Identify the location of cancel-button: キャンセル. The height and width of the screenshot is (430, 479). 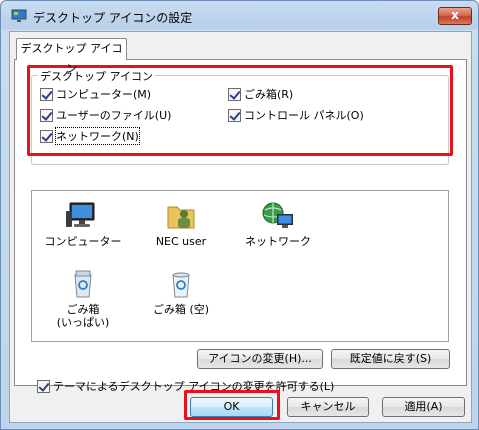
(328, 407).